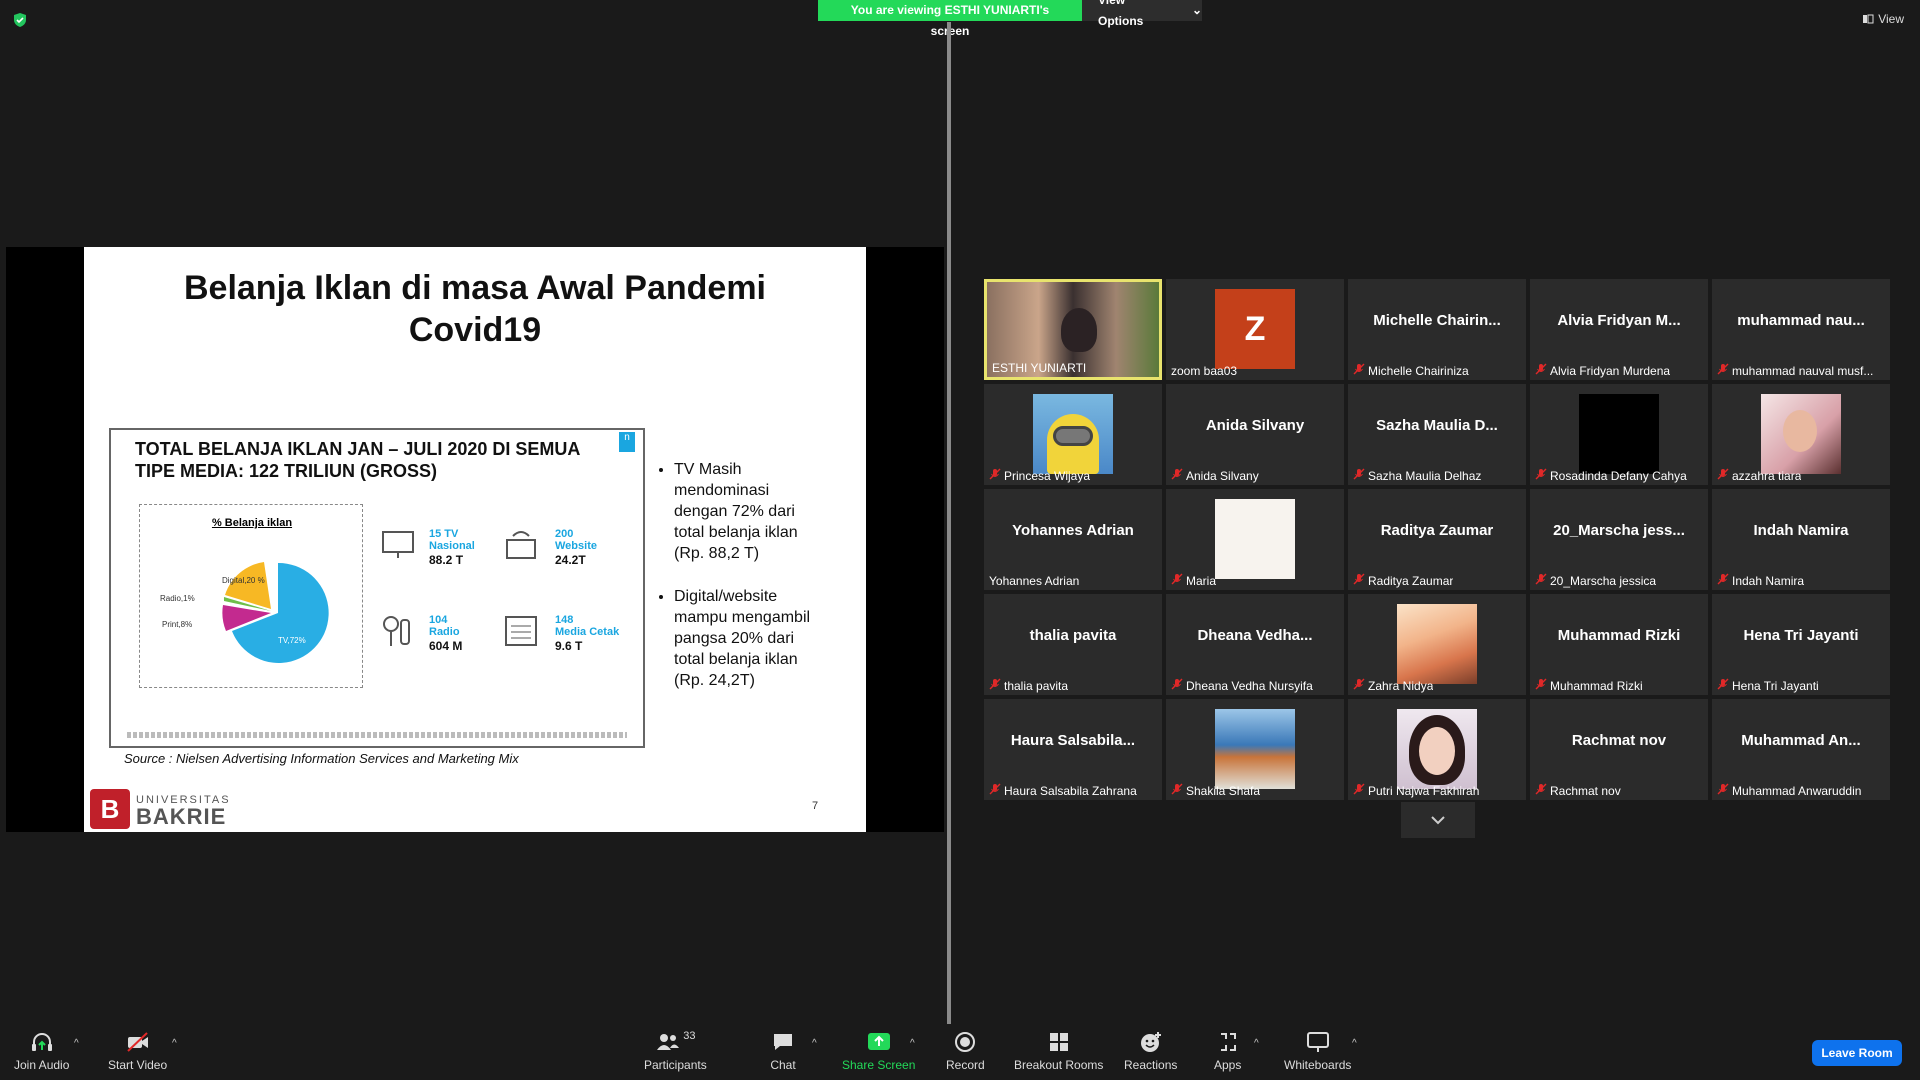  Describe the element at coordinates (1317, 1042) in the screenshot. I see `whiteboard-icon` at that location.